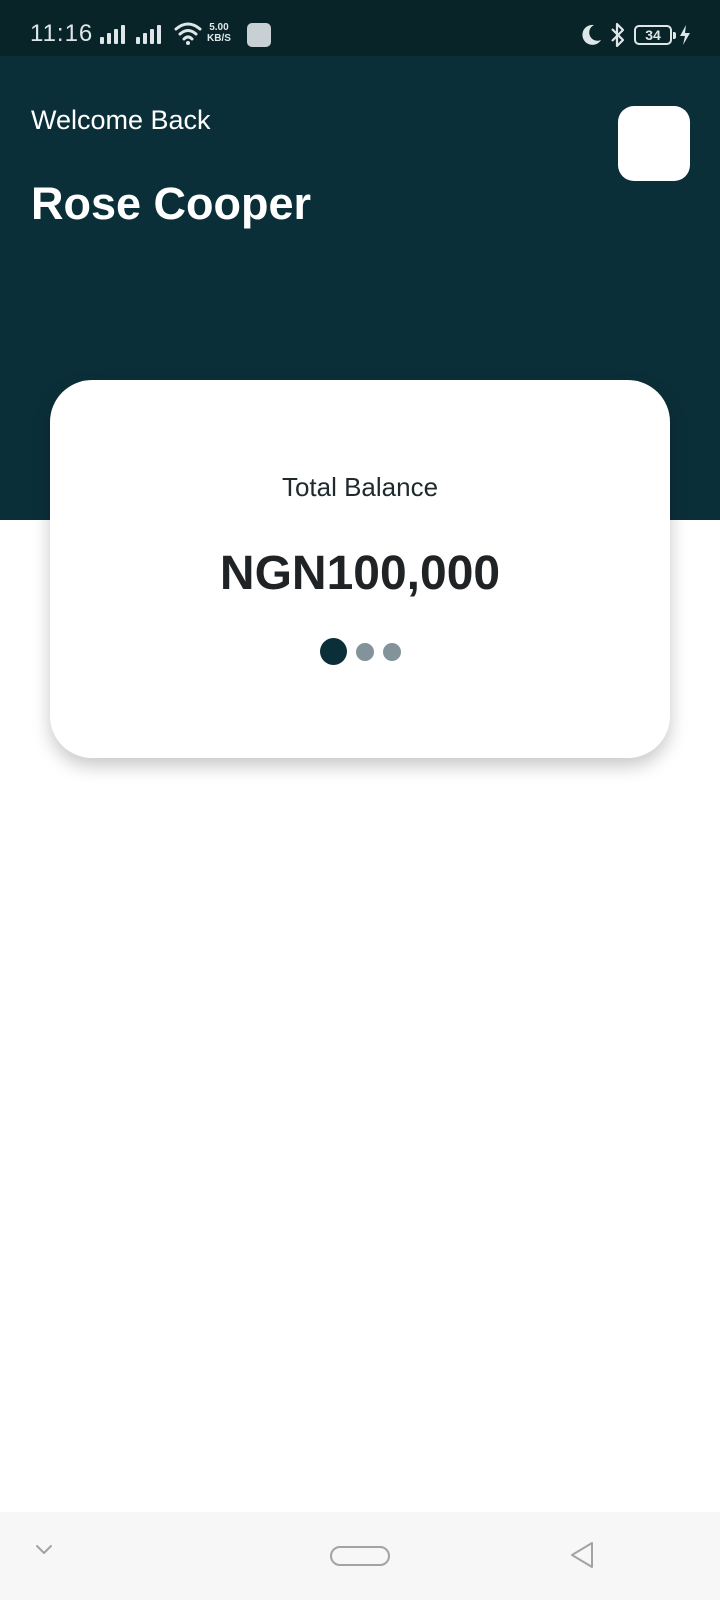  Describe the element at coordinates (333, 651) in the screenshot. I see `page-dot-active` at that location.